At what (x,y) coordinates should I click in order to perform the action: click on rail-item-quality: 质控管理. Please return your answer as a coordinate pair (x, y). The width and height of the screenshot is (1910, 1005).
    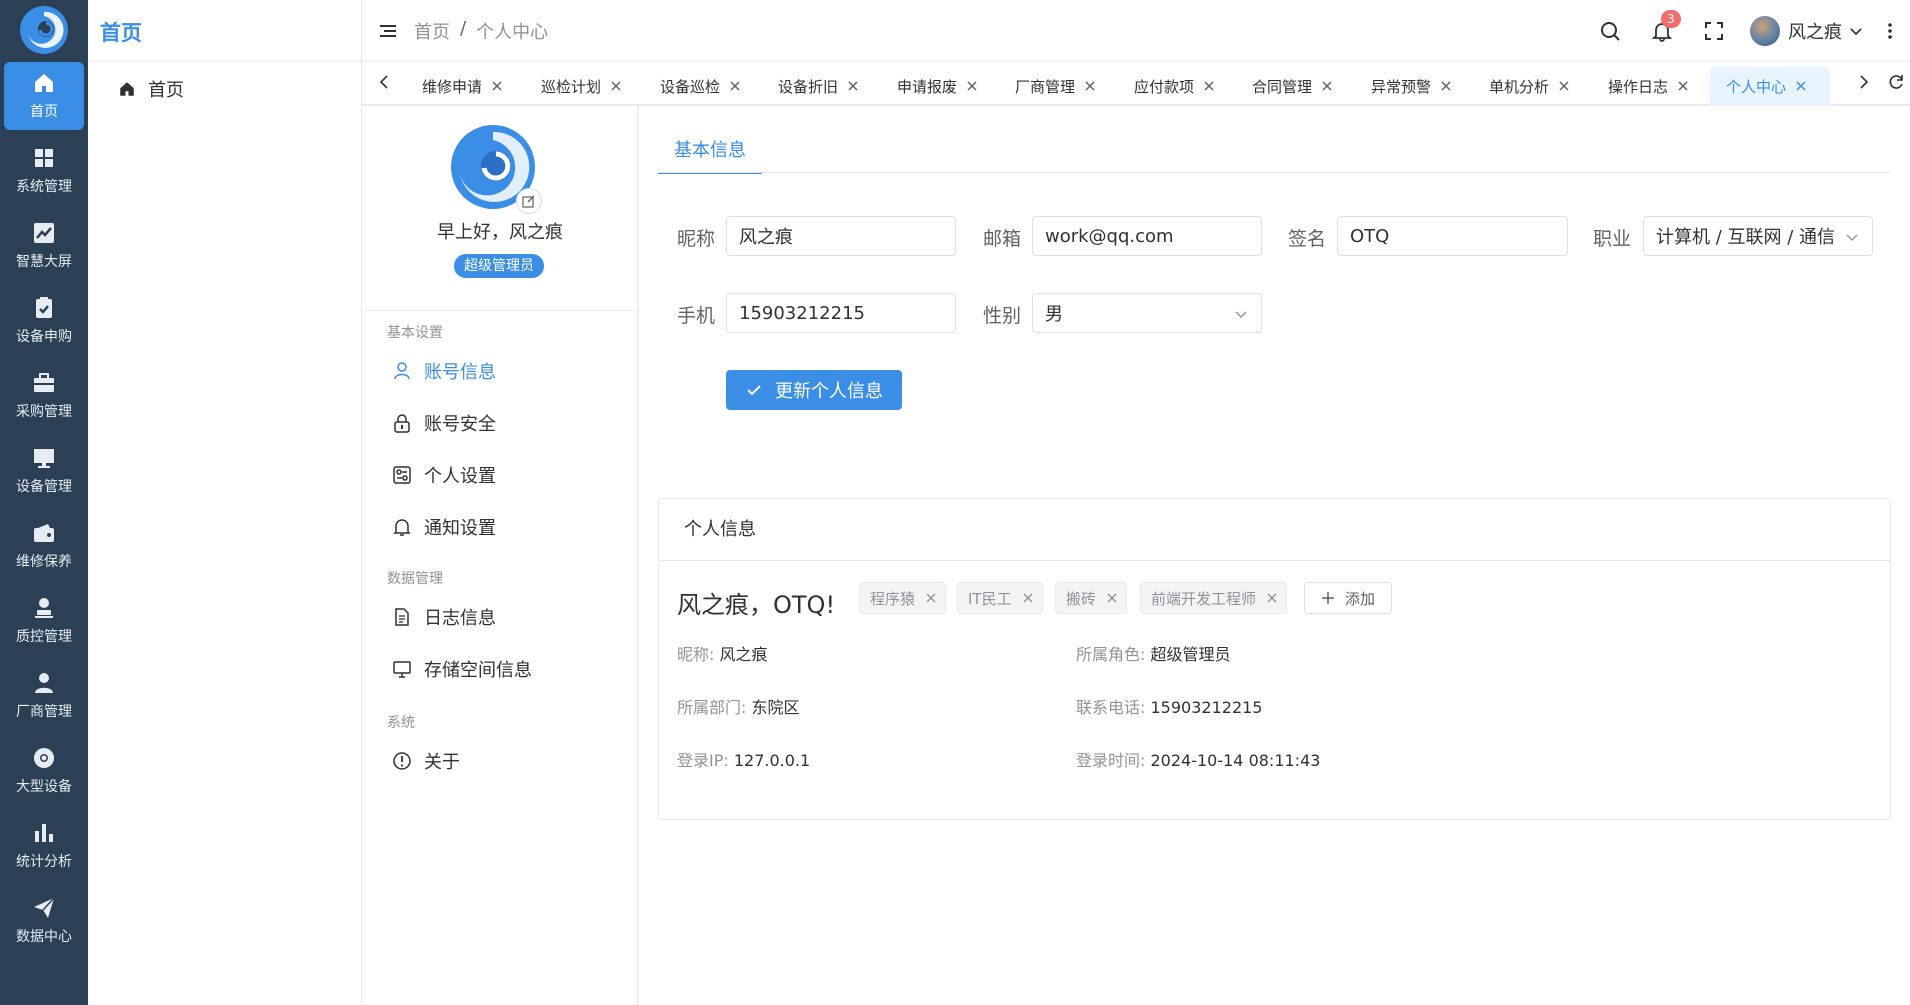
    Looking at the image, I should click on (44, 621).